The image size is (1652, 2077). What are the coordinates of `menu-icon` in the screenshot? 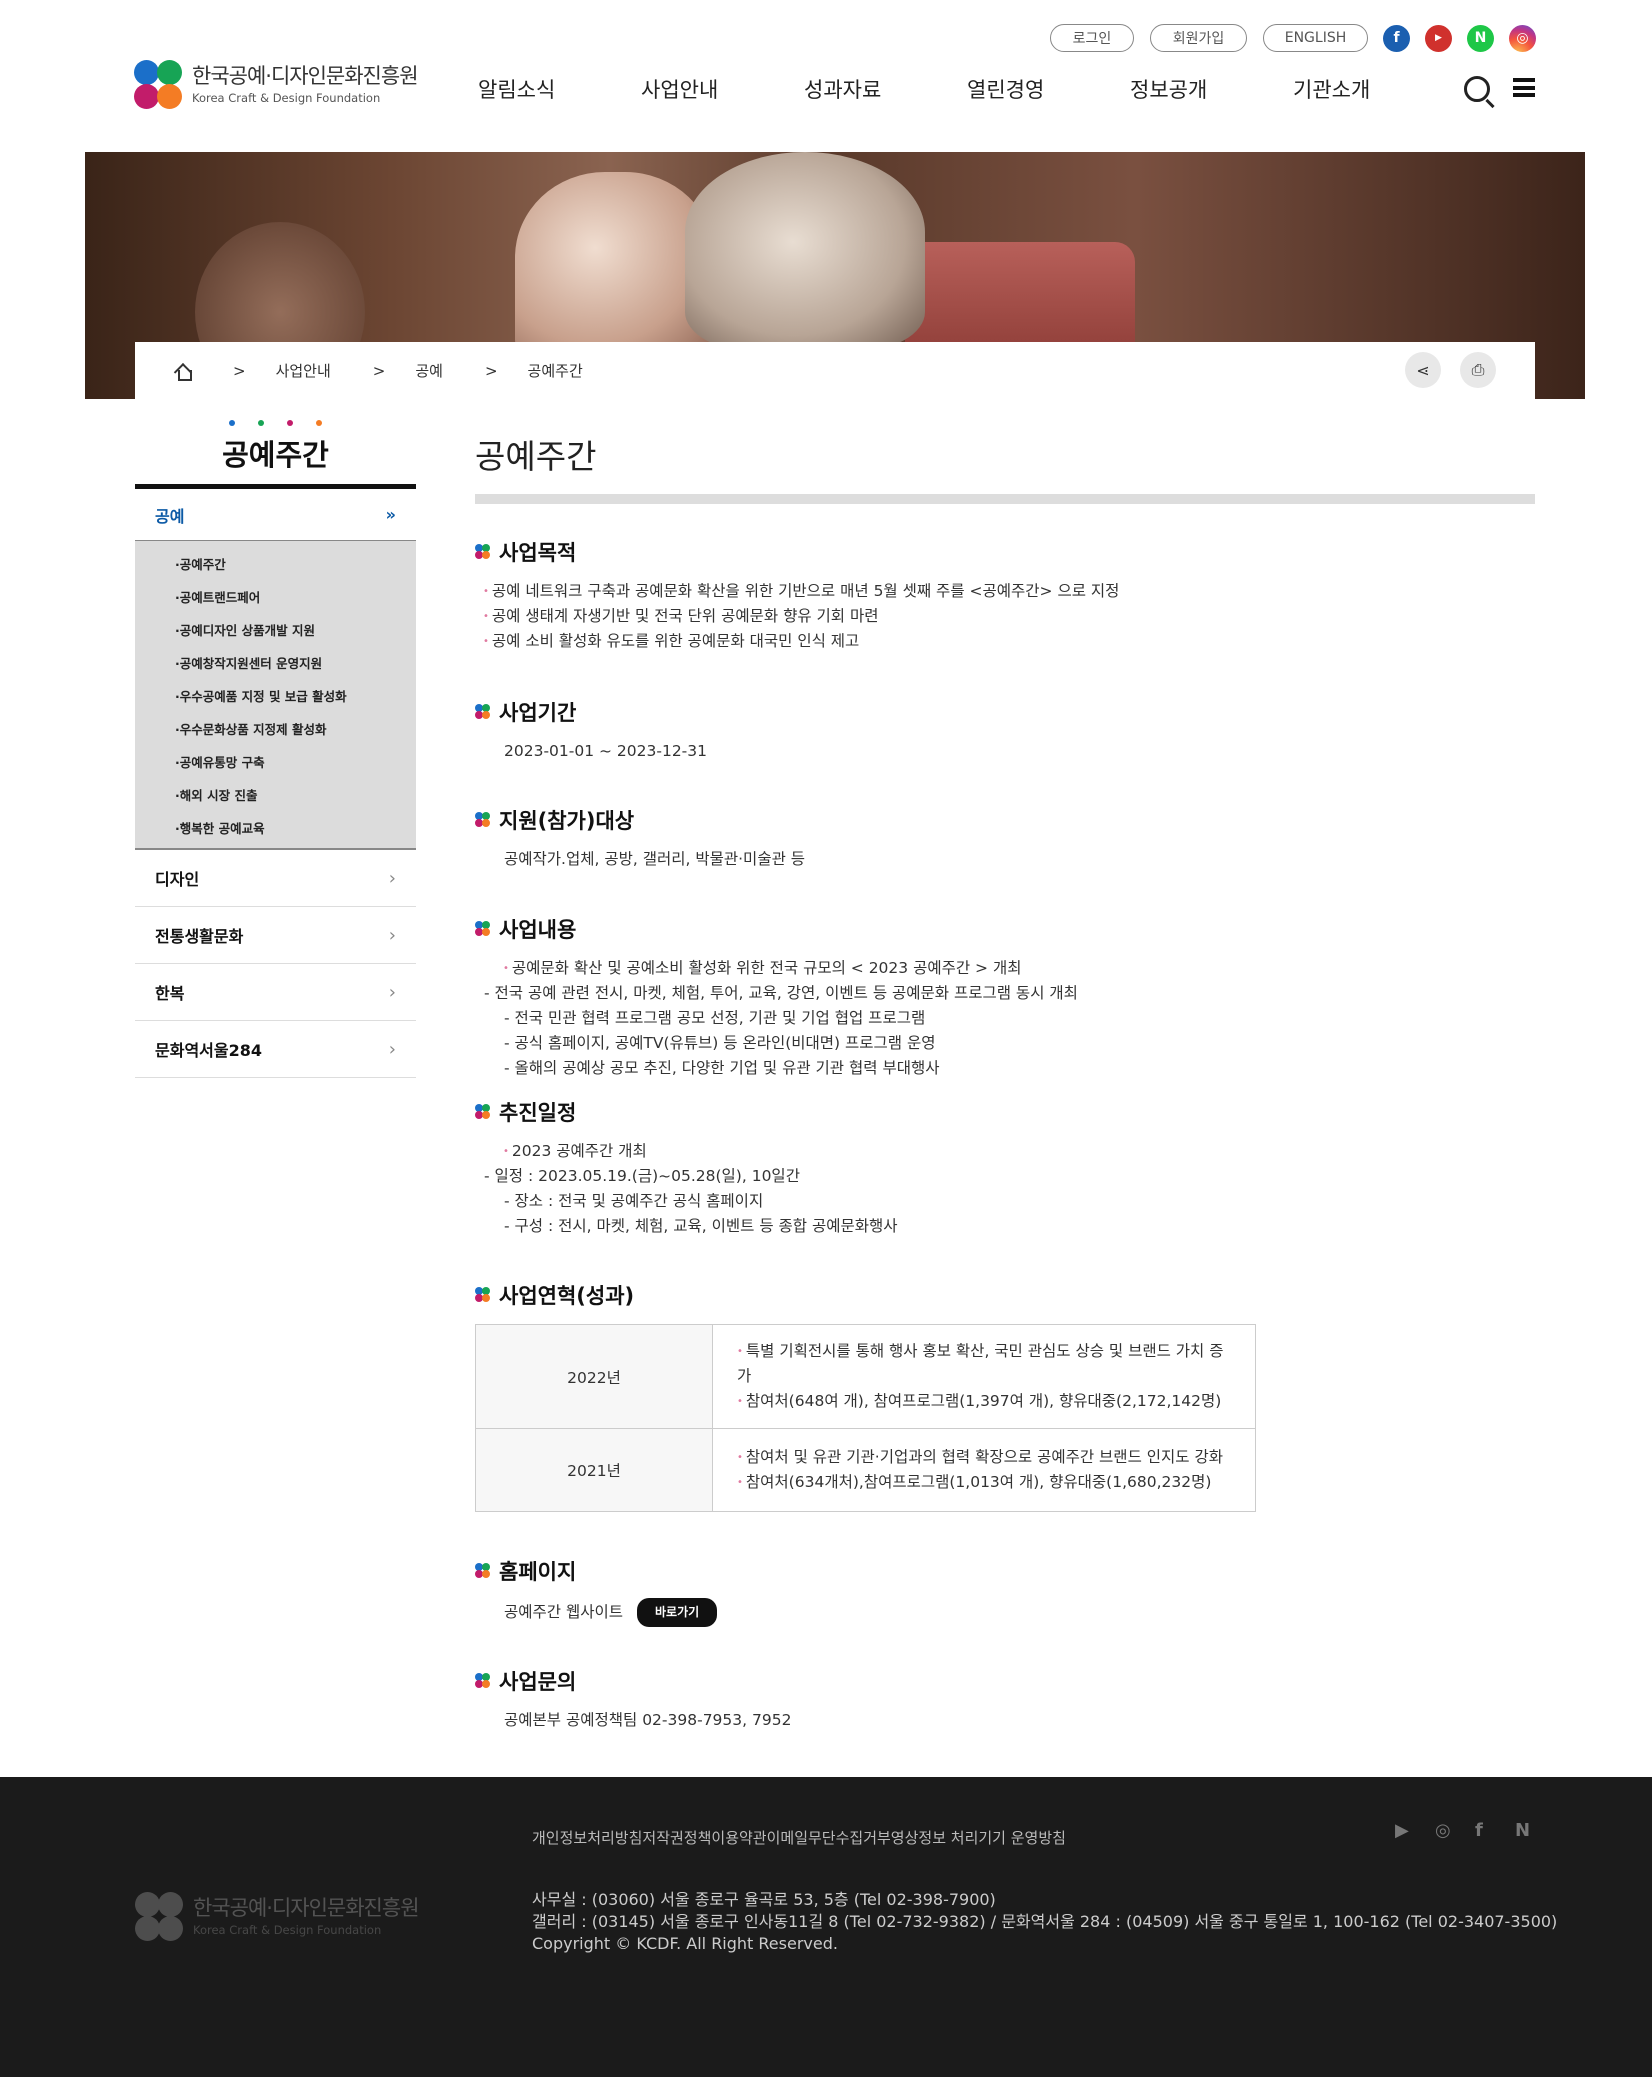 It's located at (1524, 87).